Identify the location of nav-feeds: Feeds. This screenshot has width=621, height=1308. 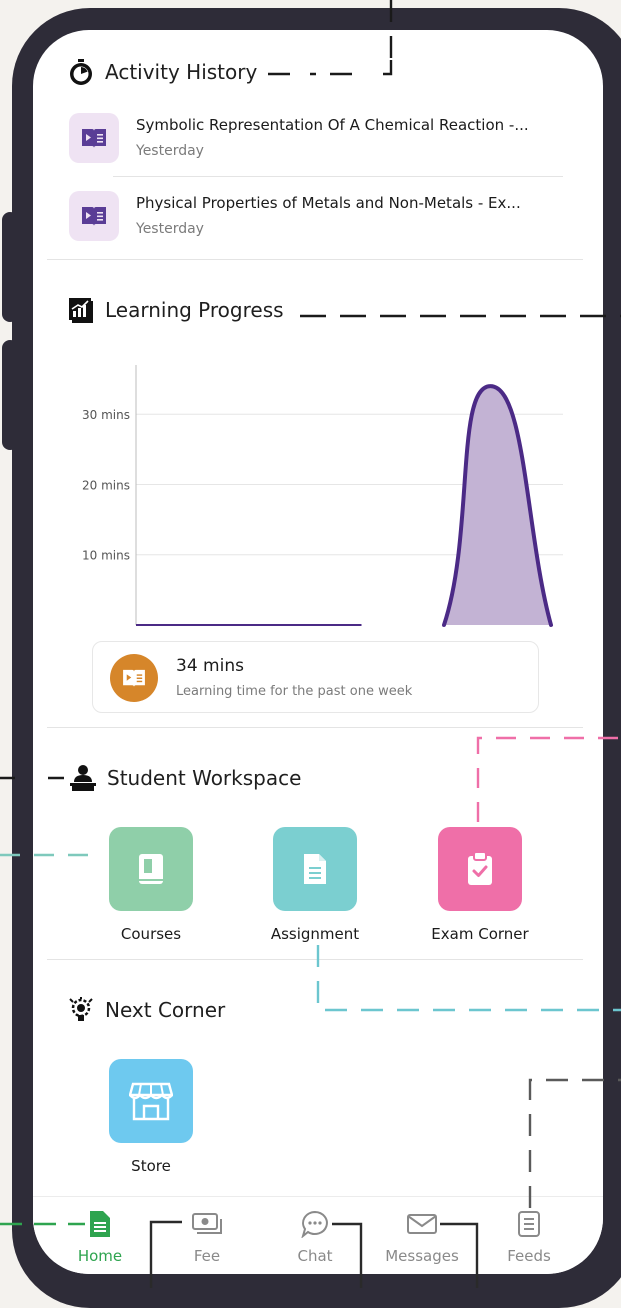
(529, 1237).